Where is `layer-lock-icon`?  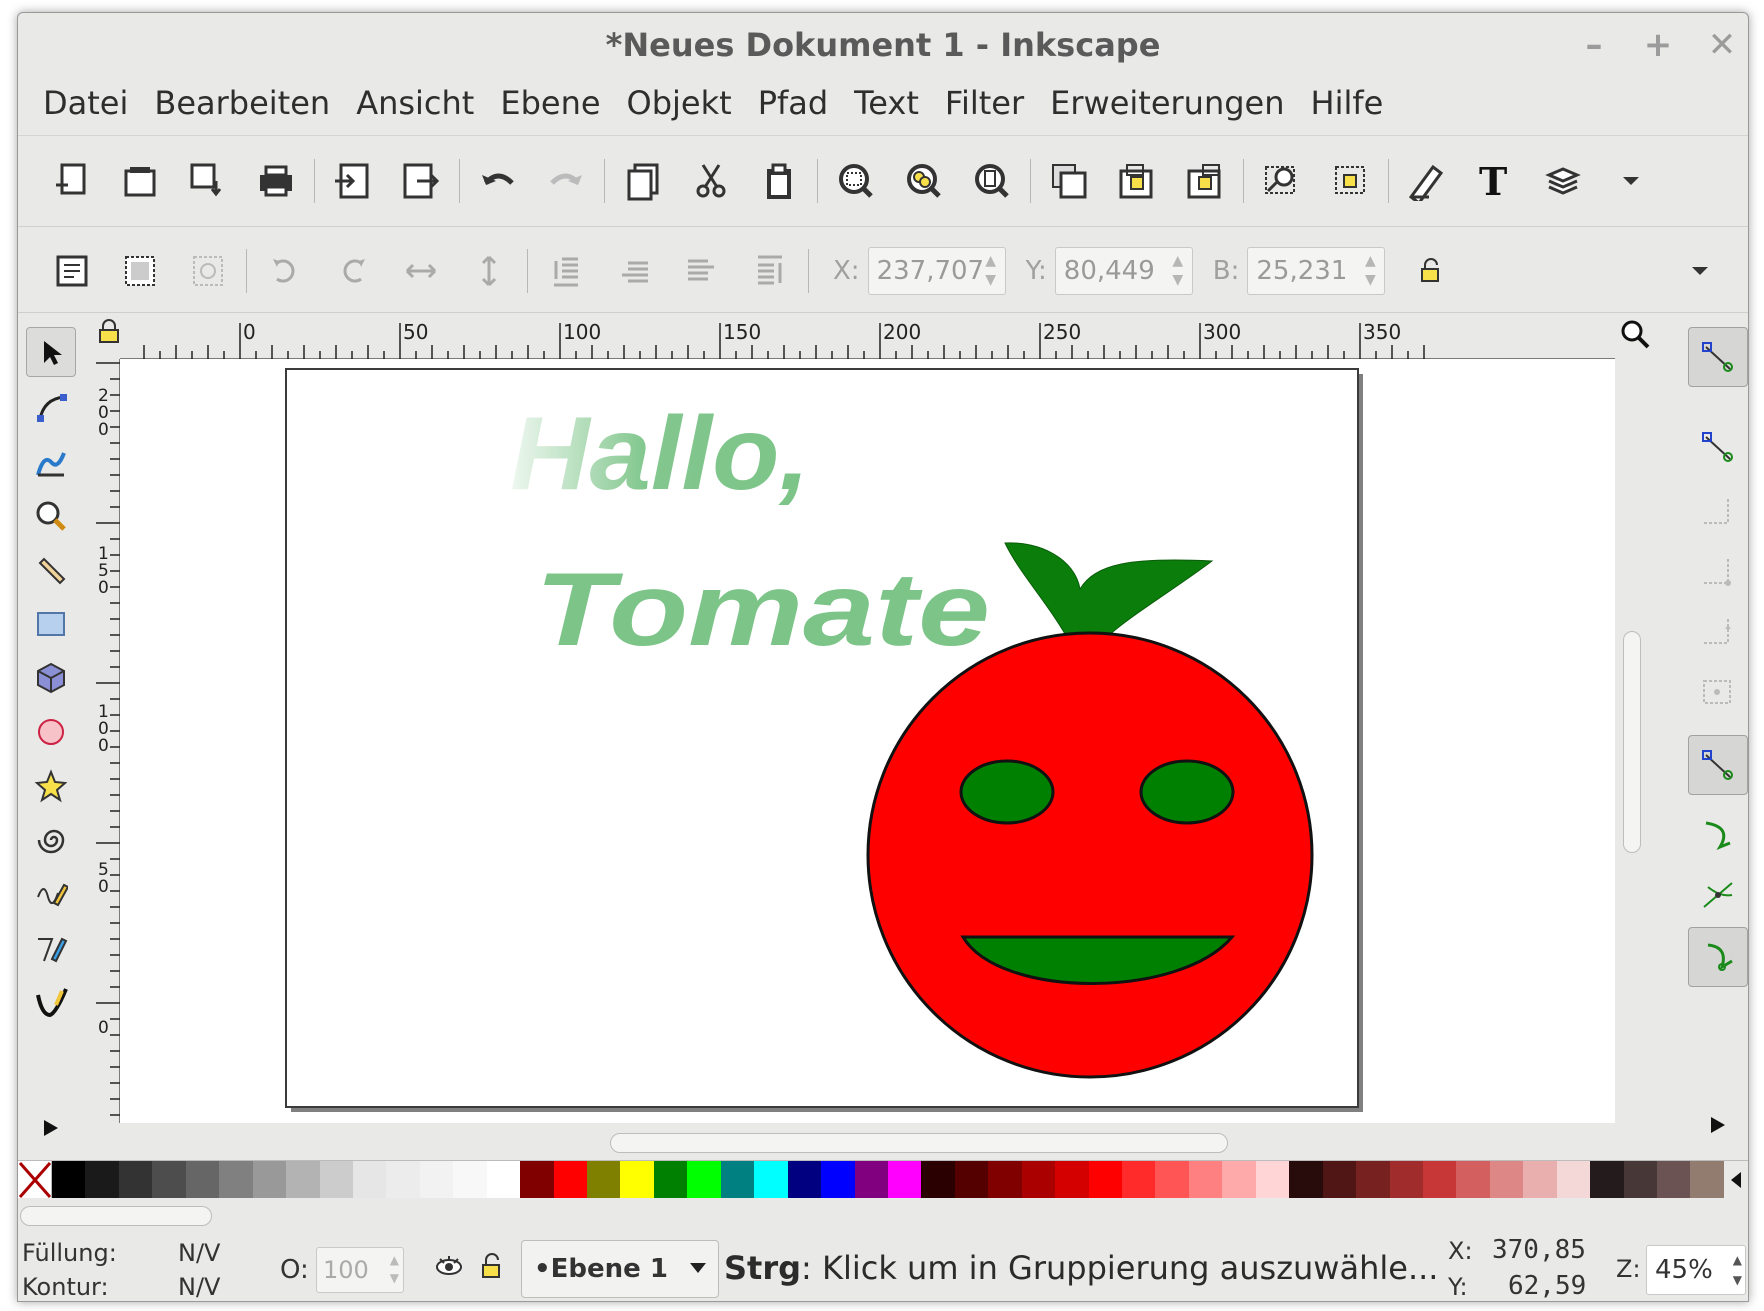 layer-lock-icon is located at coordinates (493, 1269).